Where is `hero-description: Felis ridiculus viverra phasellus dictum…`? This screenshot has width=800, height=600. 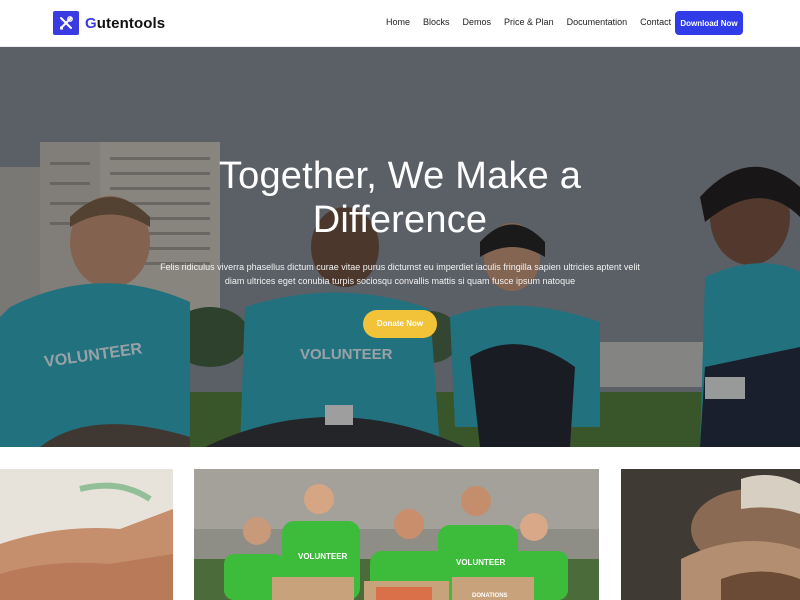
hero-description: Felis ridiculus viverra phasellus dictum… is located at coordinates (400, 274).